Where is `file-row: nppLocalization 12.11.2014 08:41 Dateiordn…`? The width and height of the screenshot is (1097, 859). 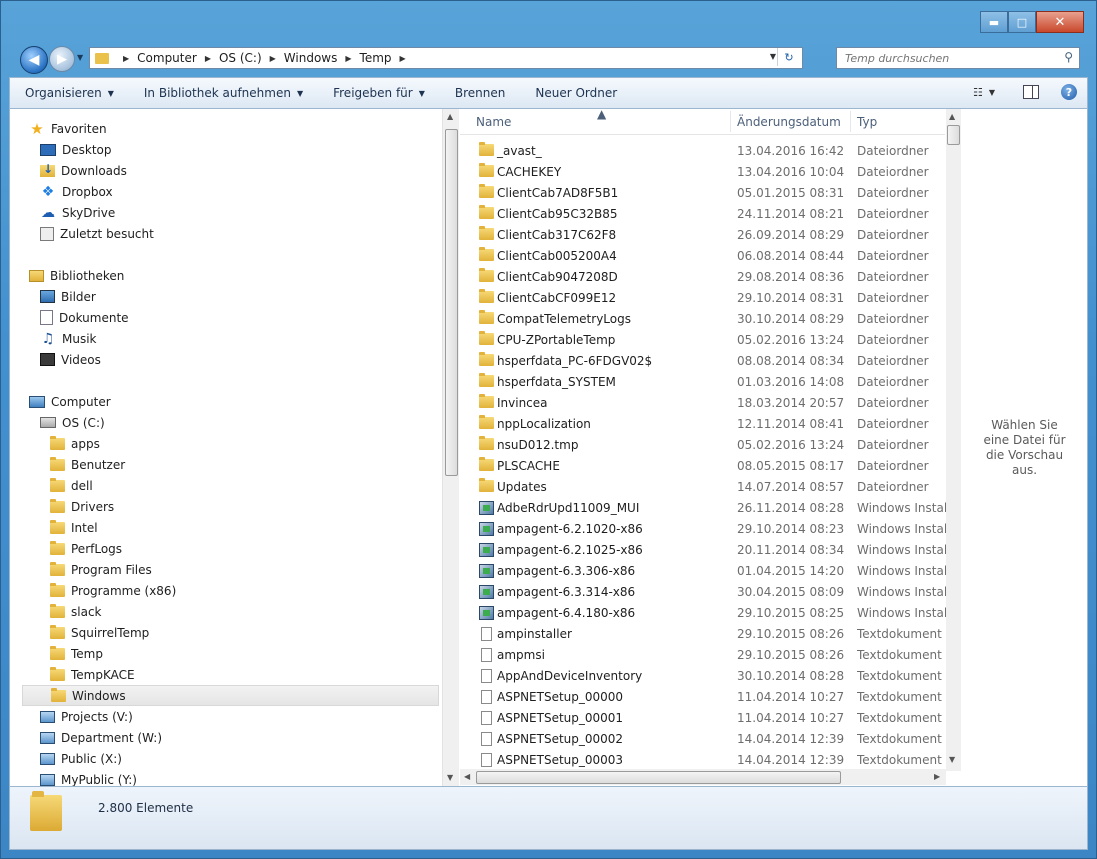 file-row: nppLocalization 12.11.2014 08:41 Dateiordn… is located at coordinates (702, 423).